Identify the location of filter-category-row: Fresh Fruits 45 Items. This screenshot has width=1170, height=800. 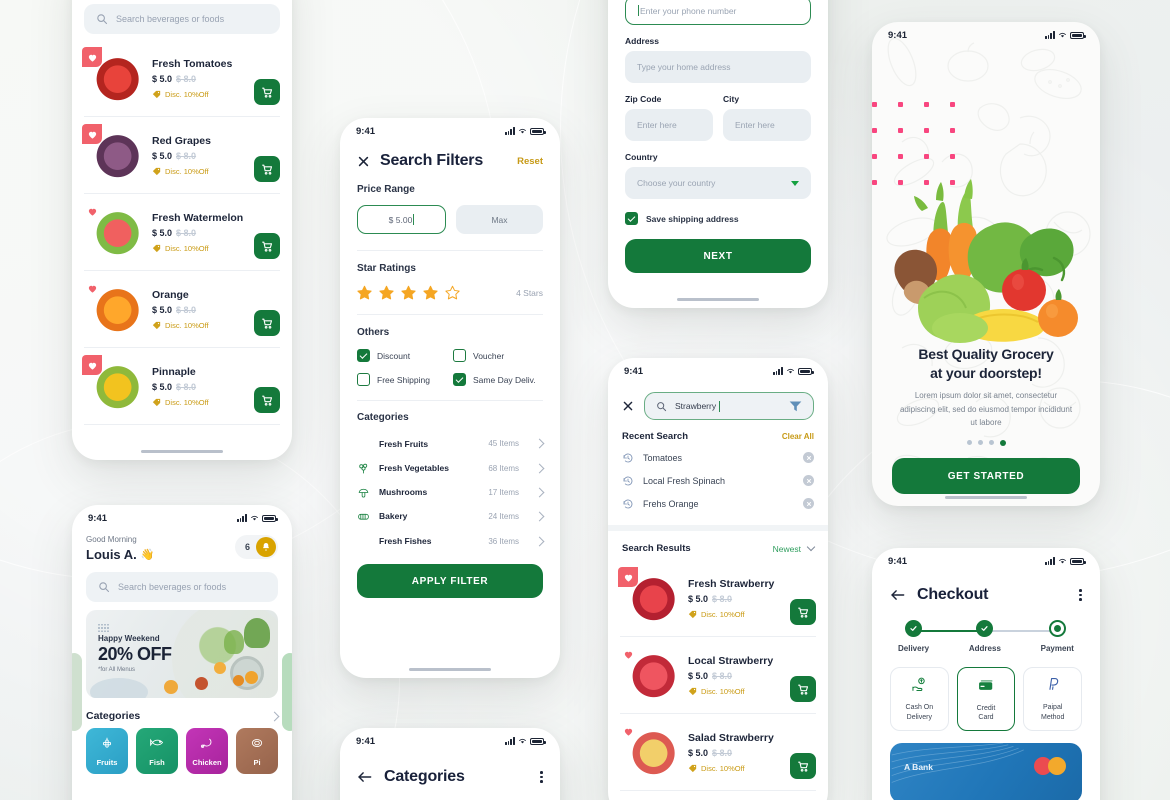
(451, 443).